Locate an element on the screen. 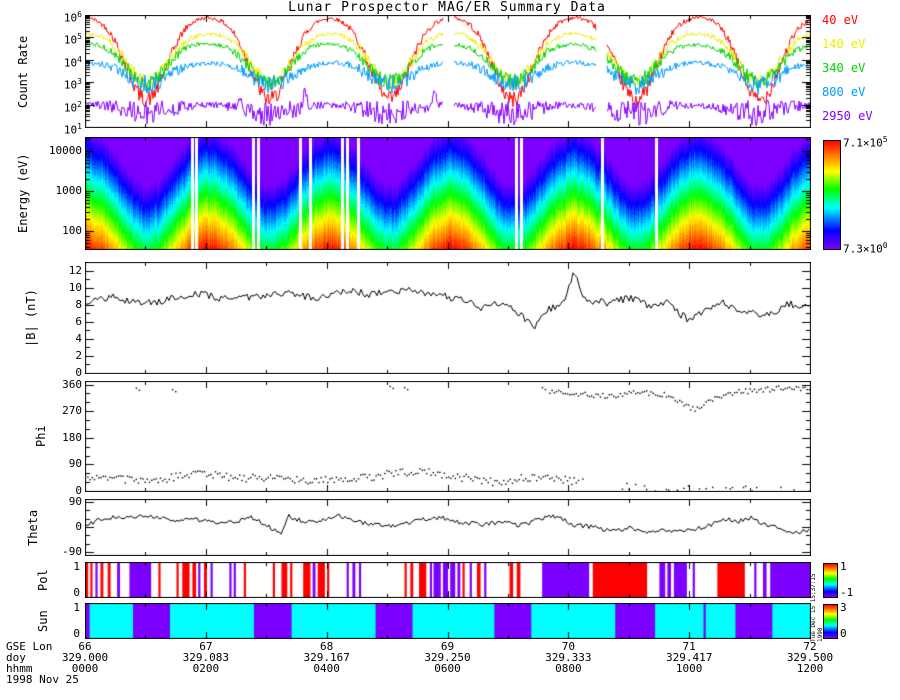  legend-entry: 40 eV is located at coordinates (840, 20).